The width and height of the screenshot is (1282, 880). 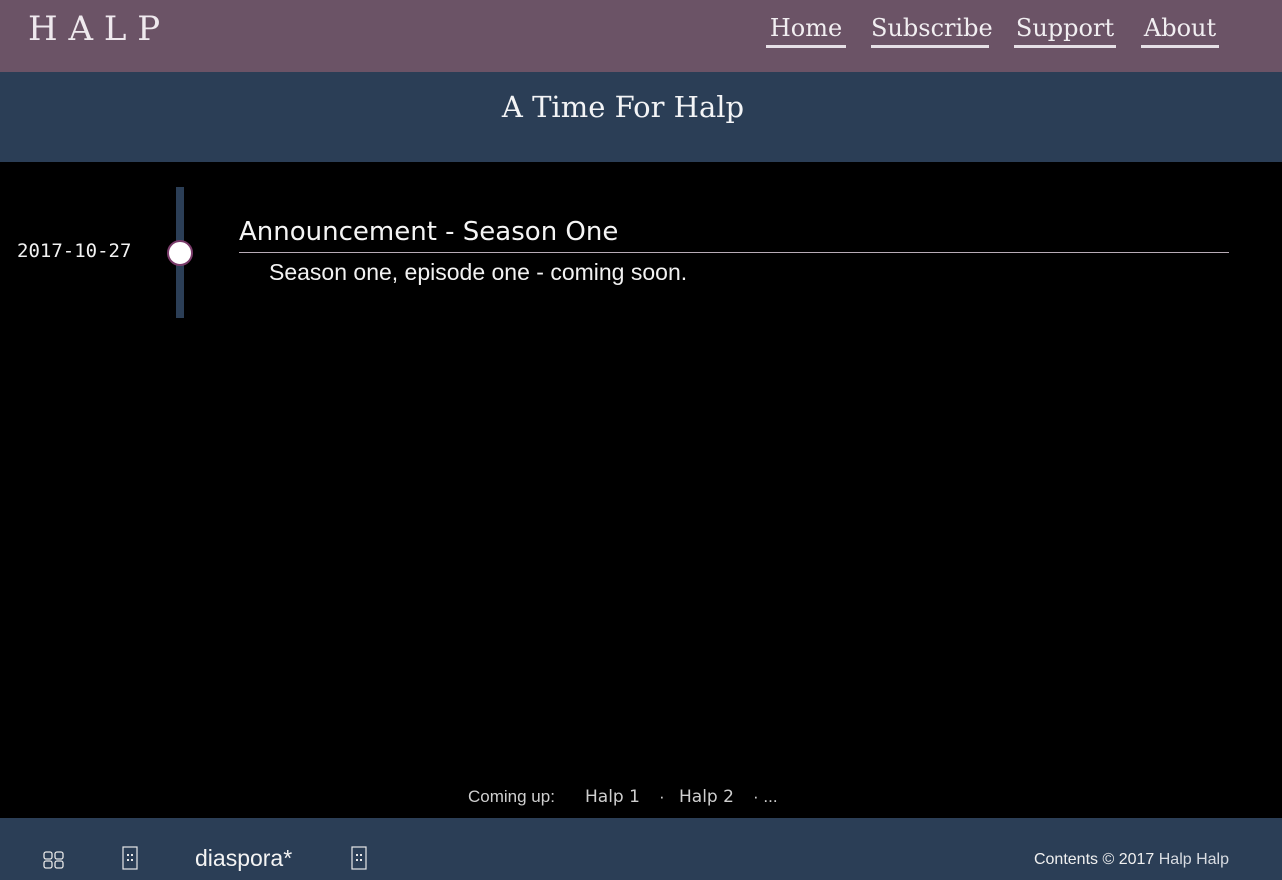 I want to click on nav-subscribe: Subscribe, so click(x=932, y=29).